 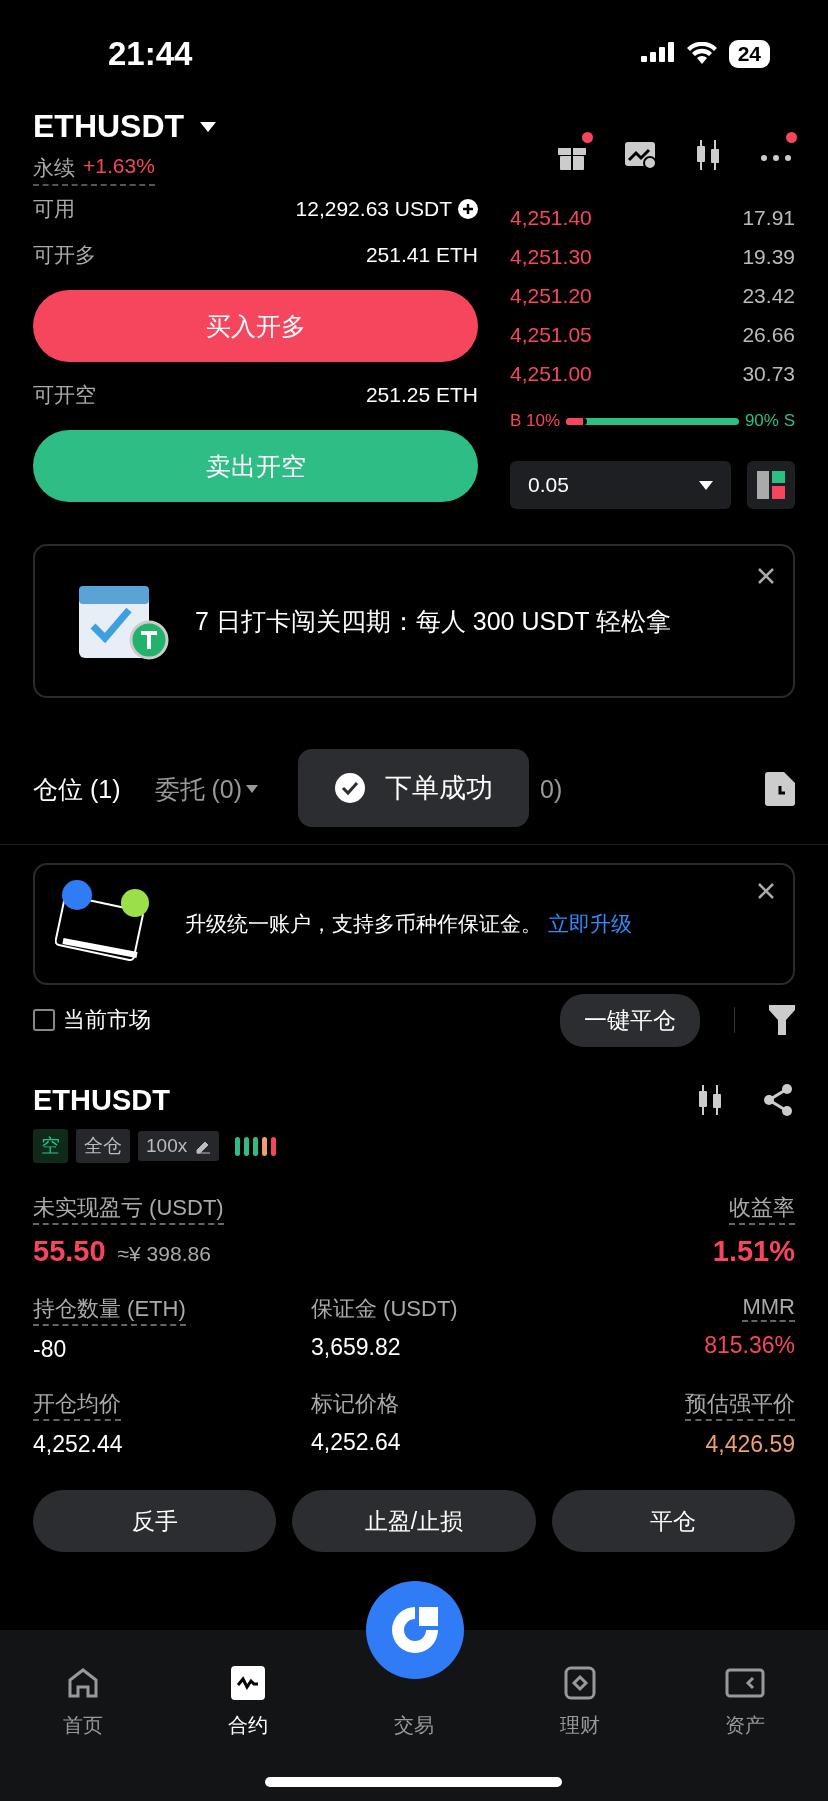 I want to click on contract-subtitle: 永续 +1.63%, so click(x=94, y=170).